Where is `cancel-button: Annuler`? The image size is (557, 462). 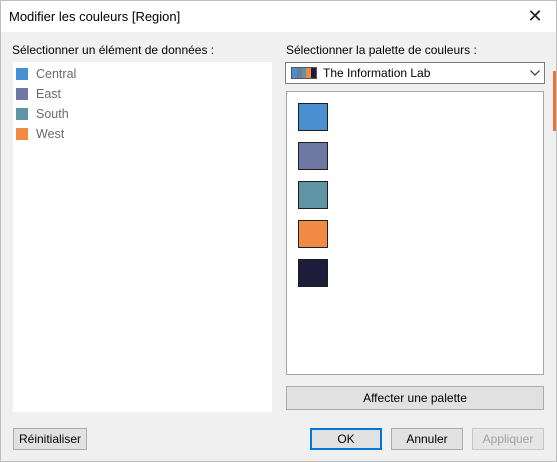 cancel-button: Annuler is located at coordinates (427, 439).